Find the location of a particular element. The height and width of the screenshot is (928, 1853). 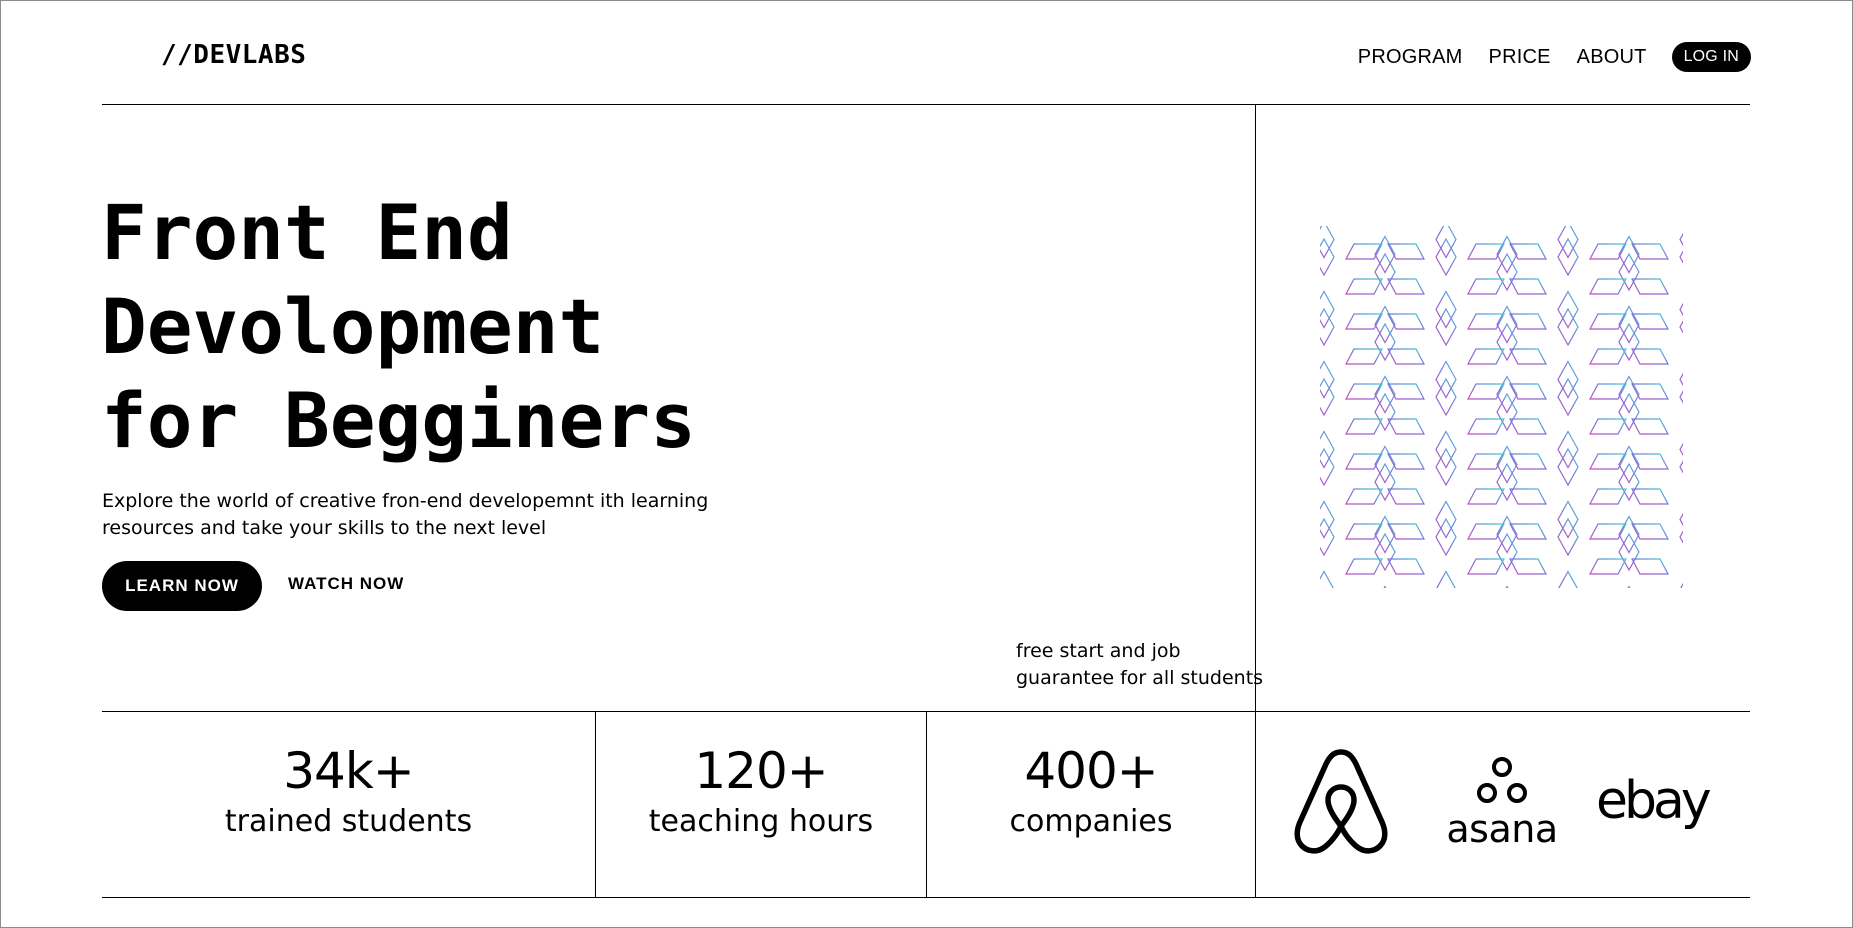

partner-logos: asana ebay is located at coordinates (1504, 801).